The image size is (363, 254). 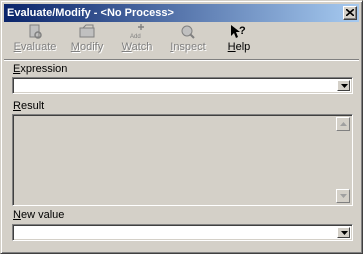 I want to click on inspect-icon, so click(x=188, y=32).